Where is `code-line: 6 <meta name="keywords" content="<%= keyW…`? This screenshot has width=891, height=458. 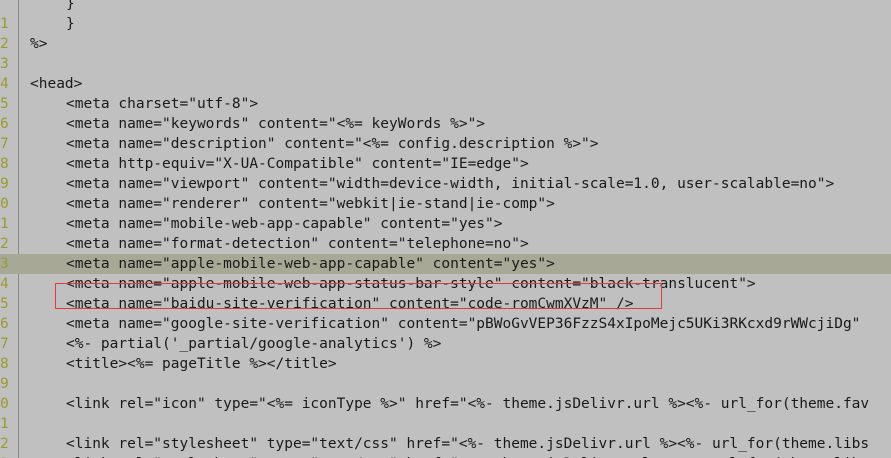
code-line: 6 <meta name="keywords" content="<%= keyW… is located at coordinates (445, 124).